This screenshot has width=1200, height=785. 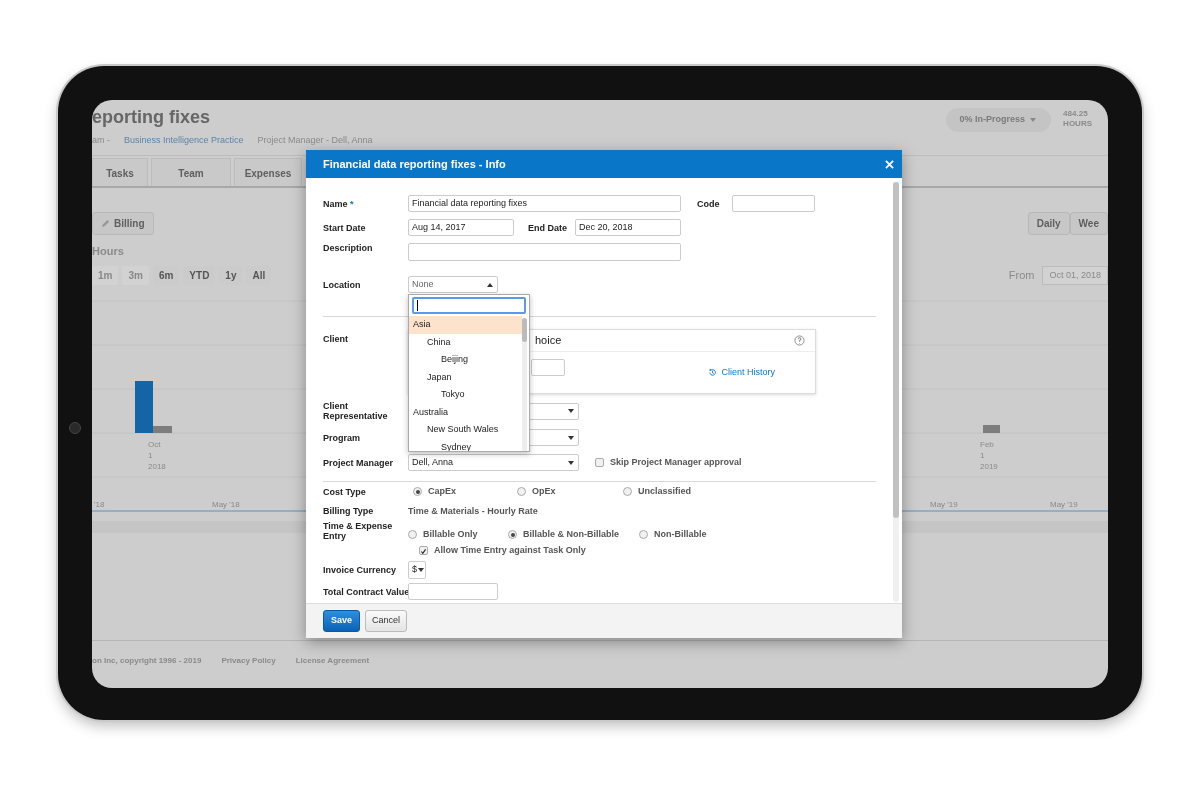 What do you see at coordinates (465, 430) in the screenshot?
I see `dropdown-option: New South Wales` at bounding box center [465, 430].